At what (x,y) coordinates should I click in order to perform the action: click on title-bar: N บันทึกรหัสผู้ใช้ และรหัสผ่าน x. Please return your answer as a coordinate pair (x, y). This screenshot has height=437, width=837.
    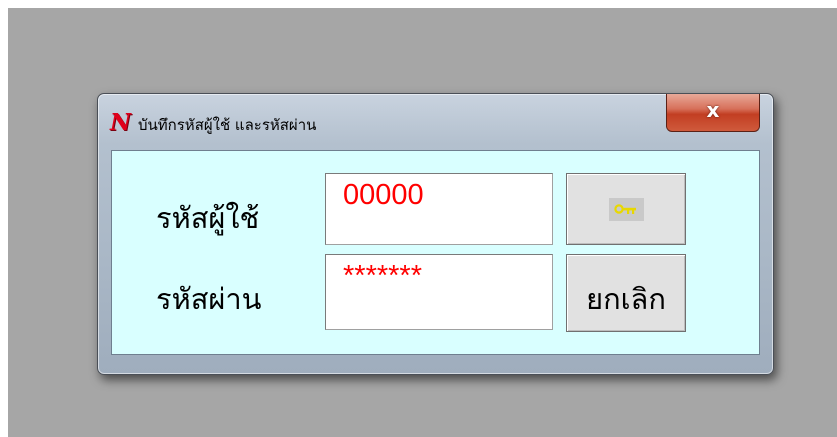
    Looking at the image, I should click on (435, 120).